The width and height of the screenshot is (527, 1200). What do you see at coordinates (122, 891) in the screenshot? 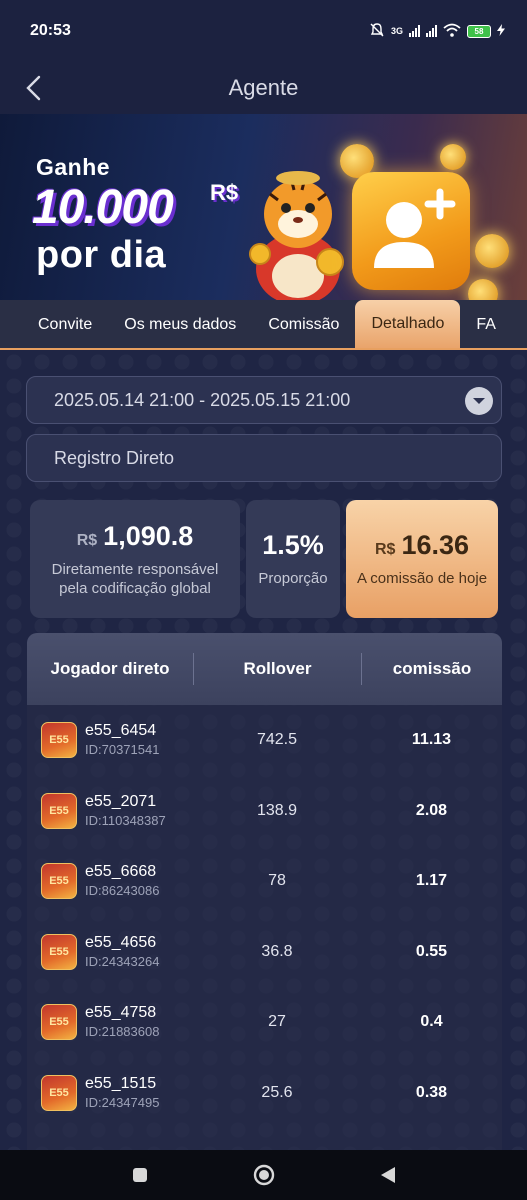
I see `player-id: ID:86243086` at bounding box center [122, 891].